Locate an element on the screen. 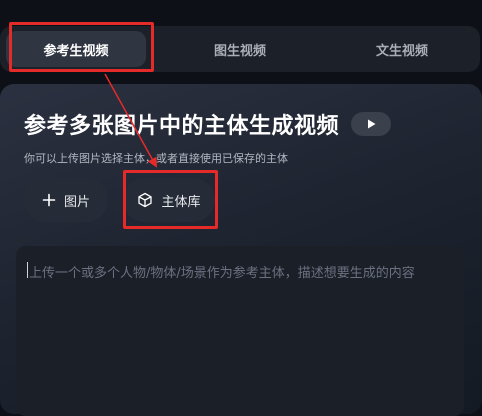 The image size is (482, 416). annotation-arrow is located at coordinates (130, 120).